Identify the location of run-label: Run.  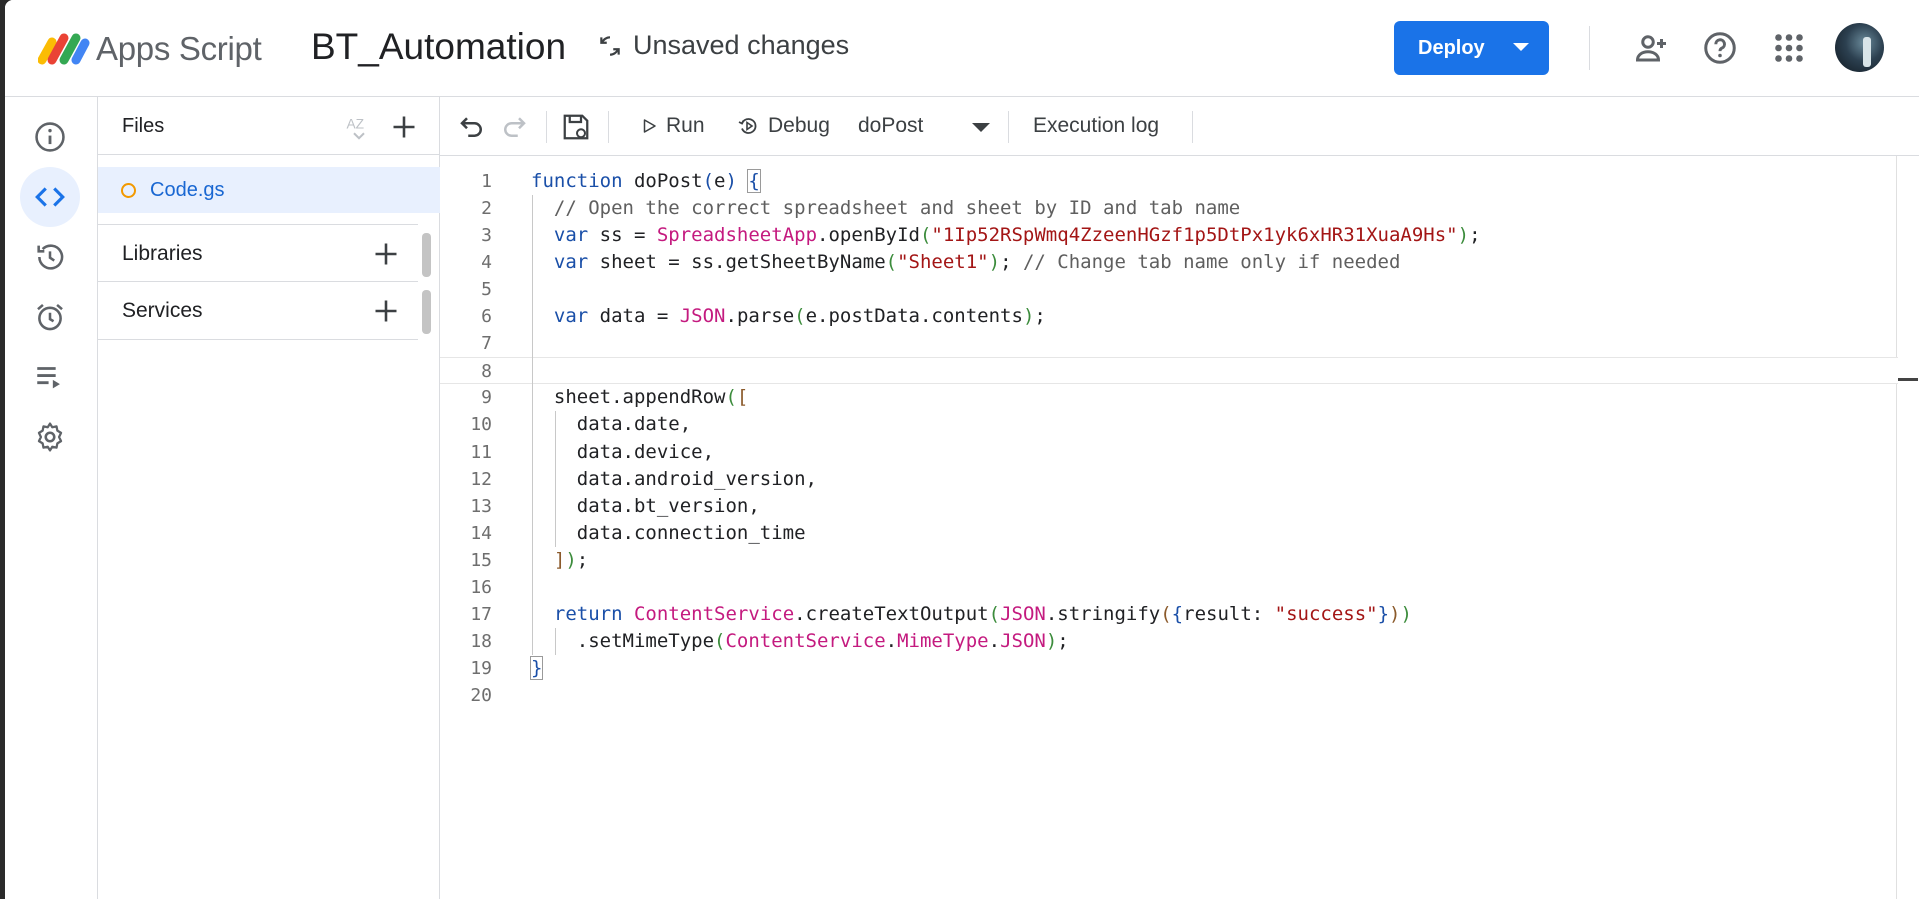
(685, 125).